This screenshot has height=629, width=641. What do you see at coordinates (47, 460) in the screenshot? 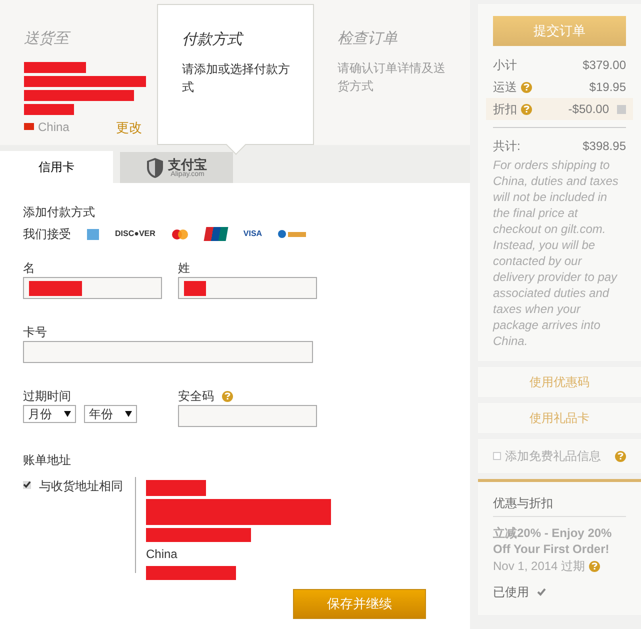
I see `section-title: 账单地址` at bounding box center [47, 460].